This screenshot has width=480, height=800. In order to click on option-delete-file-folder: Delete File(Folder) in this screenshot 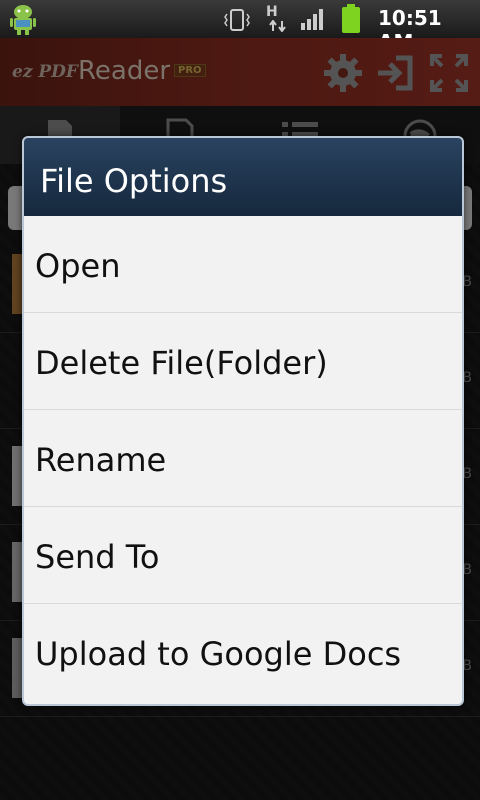, I will do `click(243, 361)`.